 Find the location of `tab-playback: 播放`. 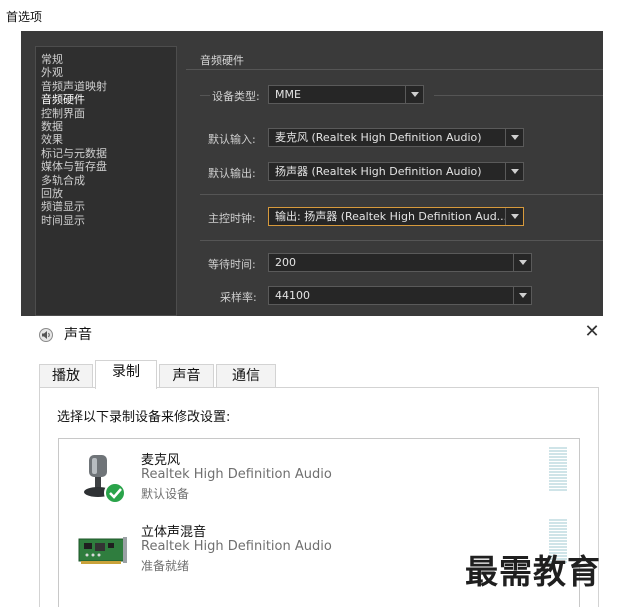

tab-playback: 播放 is located at coordinates (66, 376).